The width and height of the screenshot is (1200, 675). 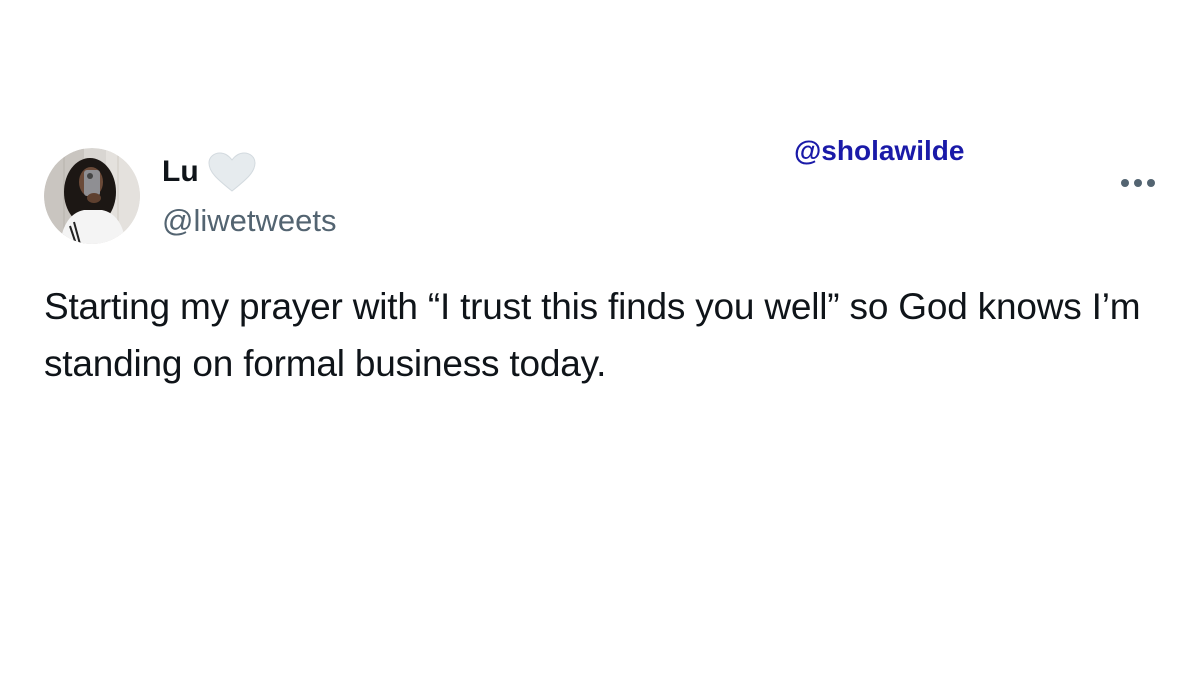 What do you see at coordinates (1138, 183) in the screenshot?
I see `more-options-icon` at bounding box center [1138, 183].